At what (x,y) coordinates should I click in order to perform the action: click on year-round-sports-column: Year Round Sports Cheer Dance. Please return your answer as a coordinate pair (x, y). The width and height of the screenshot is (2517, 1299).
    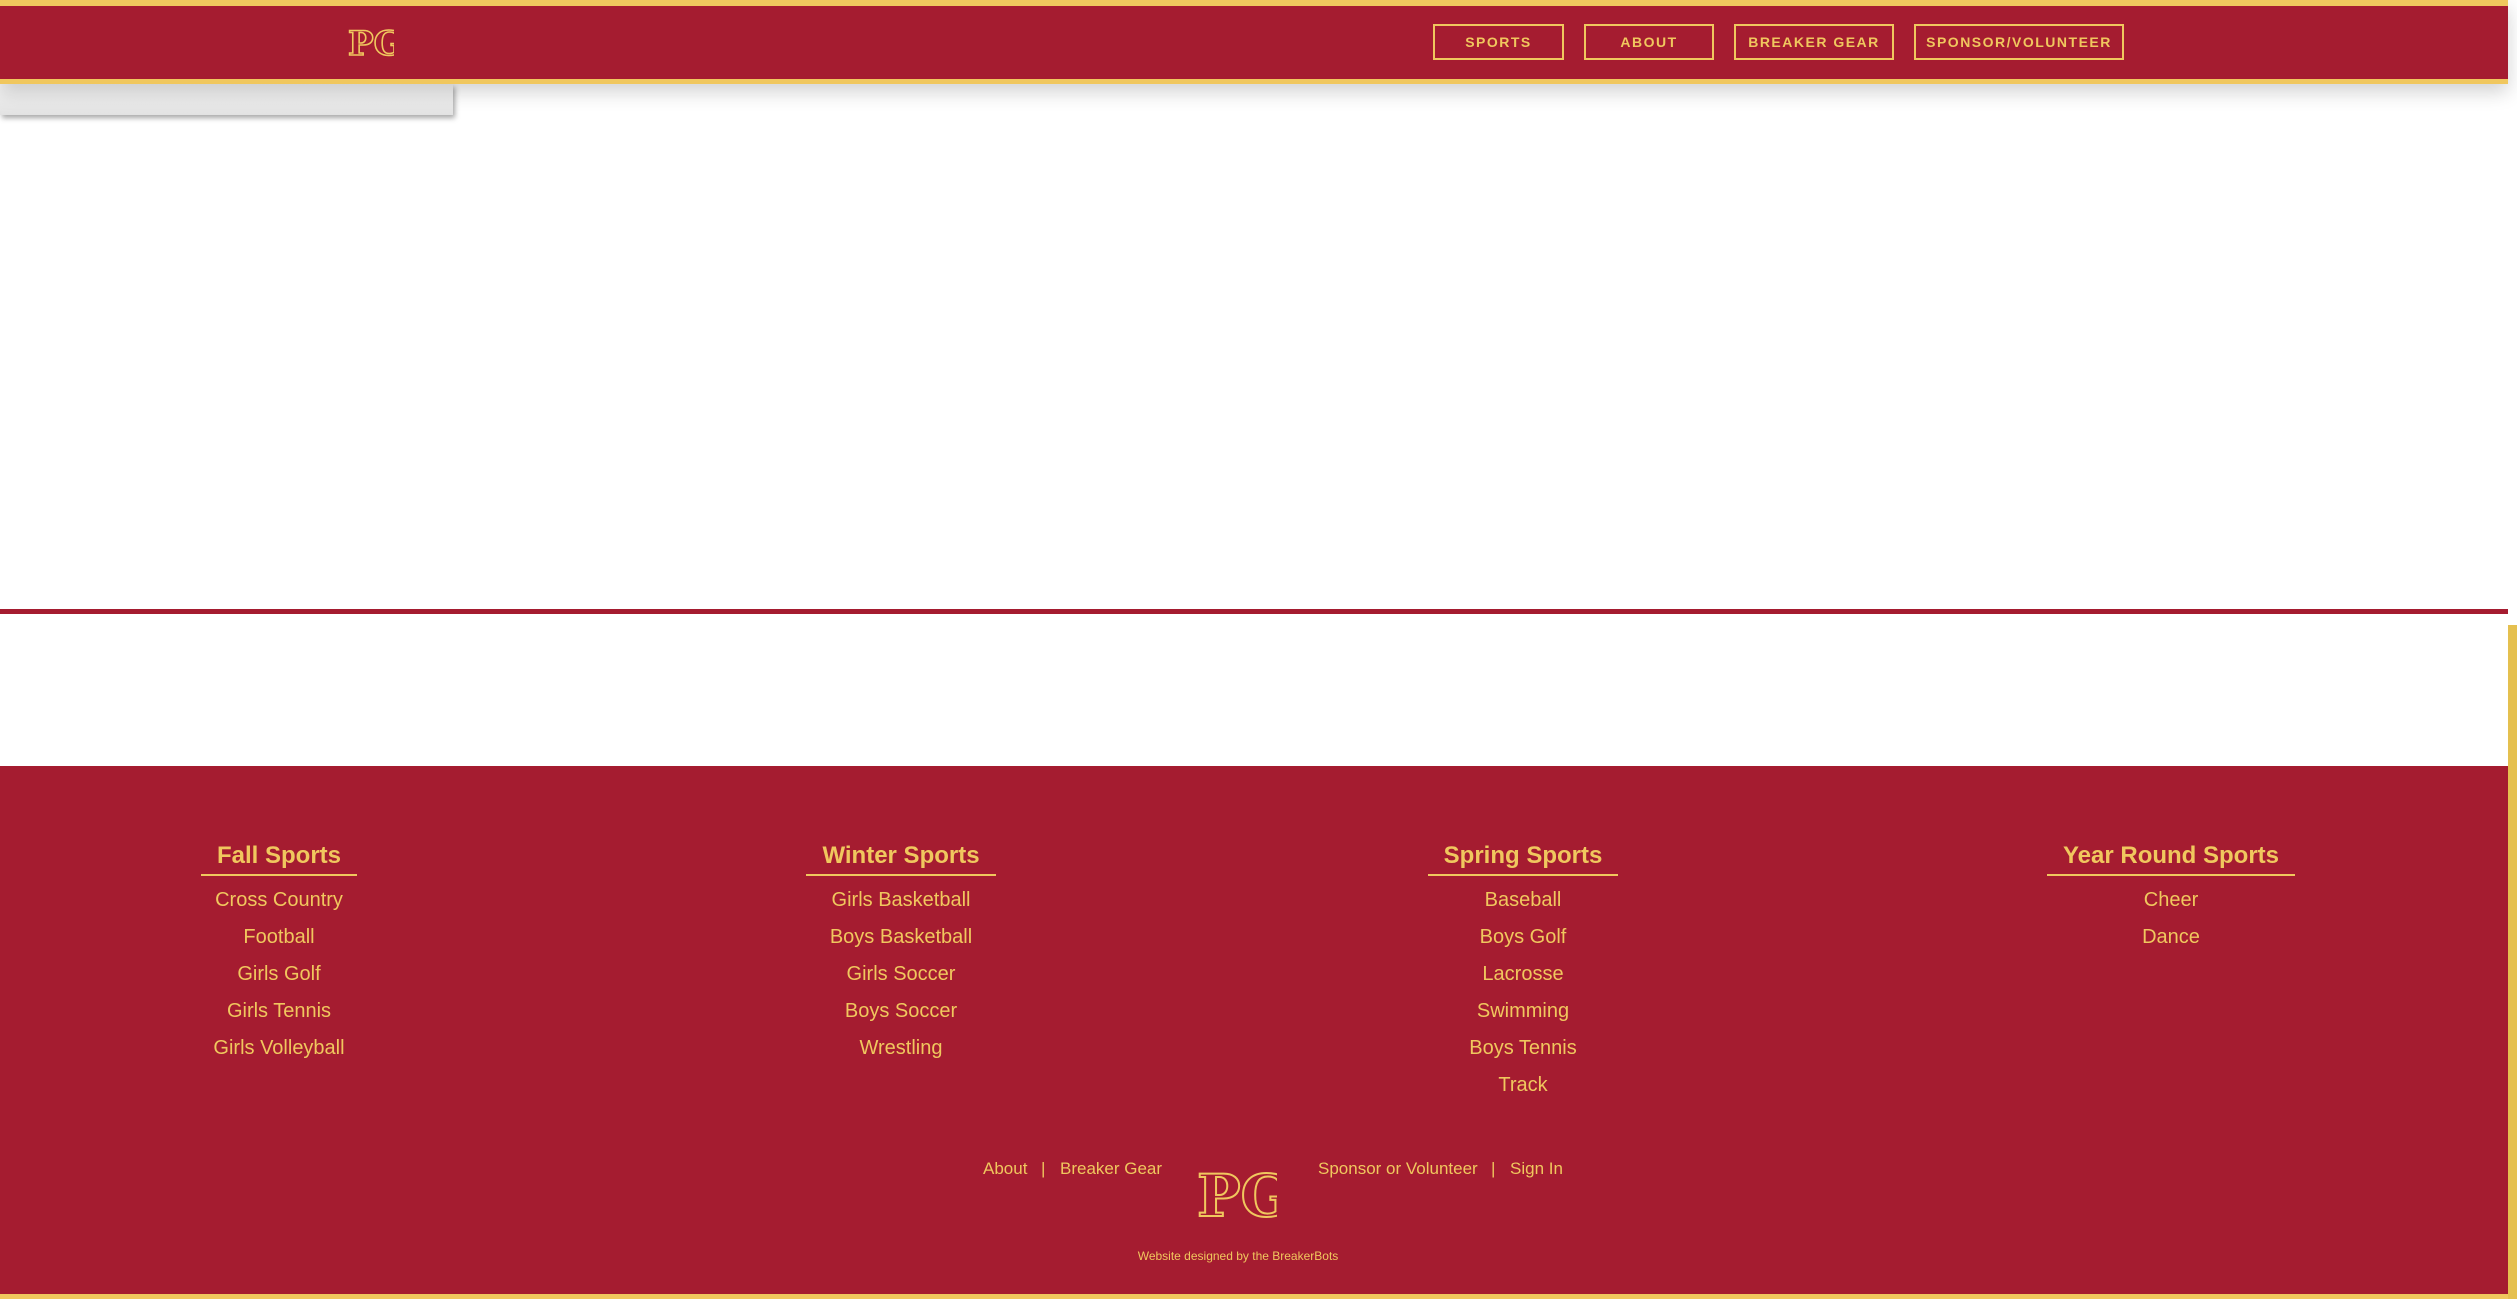
    Looking at the image, I should click on (2171, 899).